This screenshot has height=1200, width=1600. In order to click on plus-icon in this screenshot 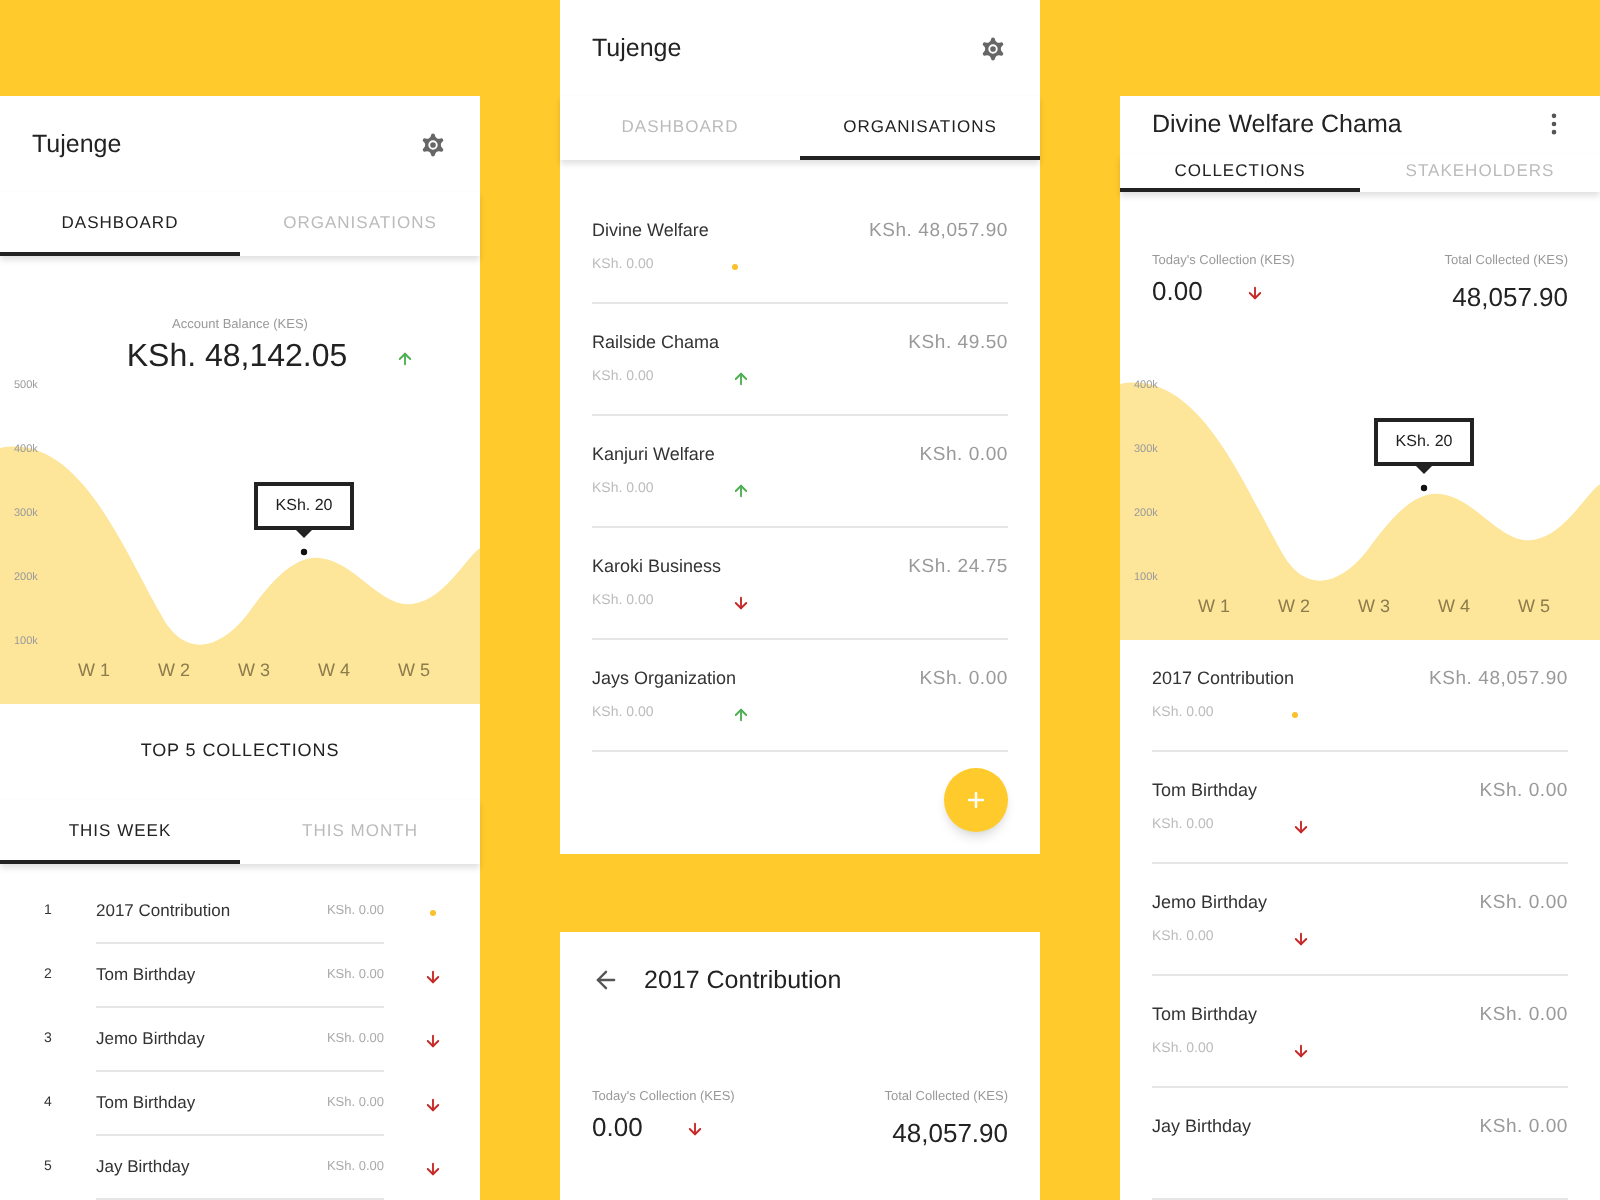, I will do `click(976, 800)`.